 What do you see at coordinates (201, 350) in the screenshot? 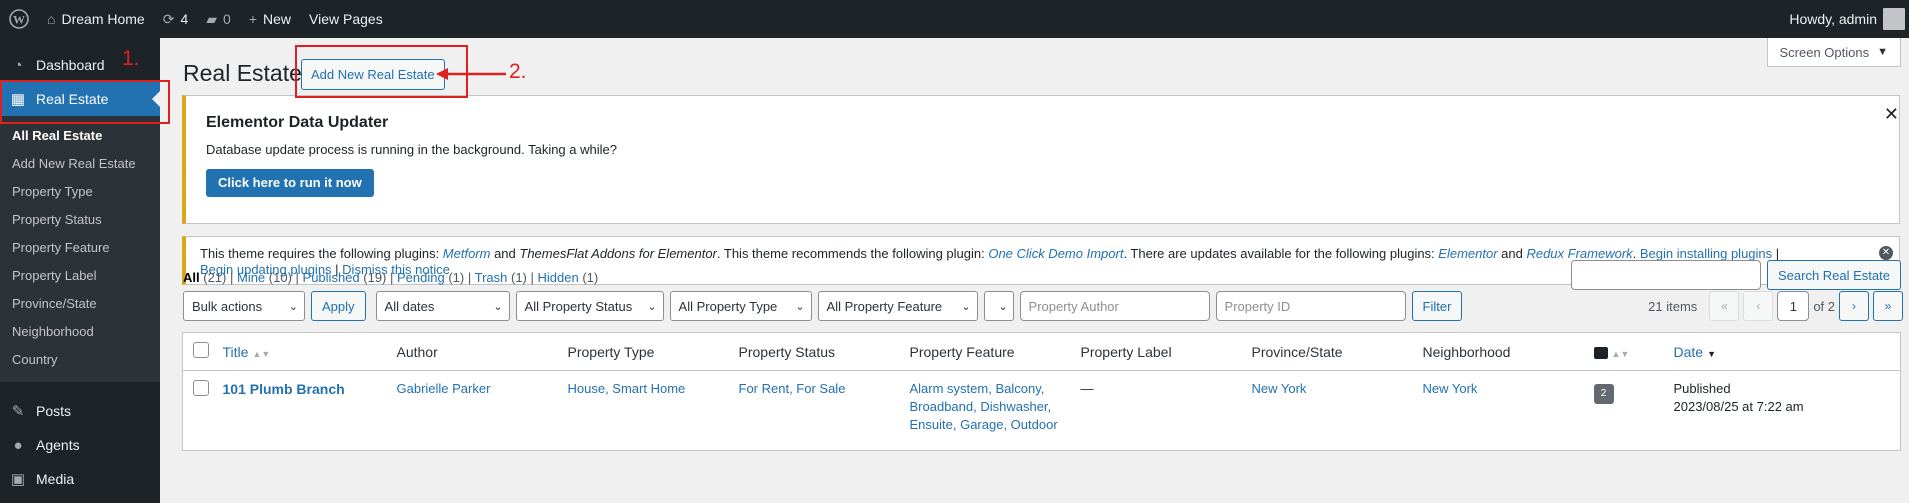
I see `select-all-checkbox` at bounding box center [201, 350].